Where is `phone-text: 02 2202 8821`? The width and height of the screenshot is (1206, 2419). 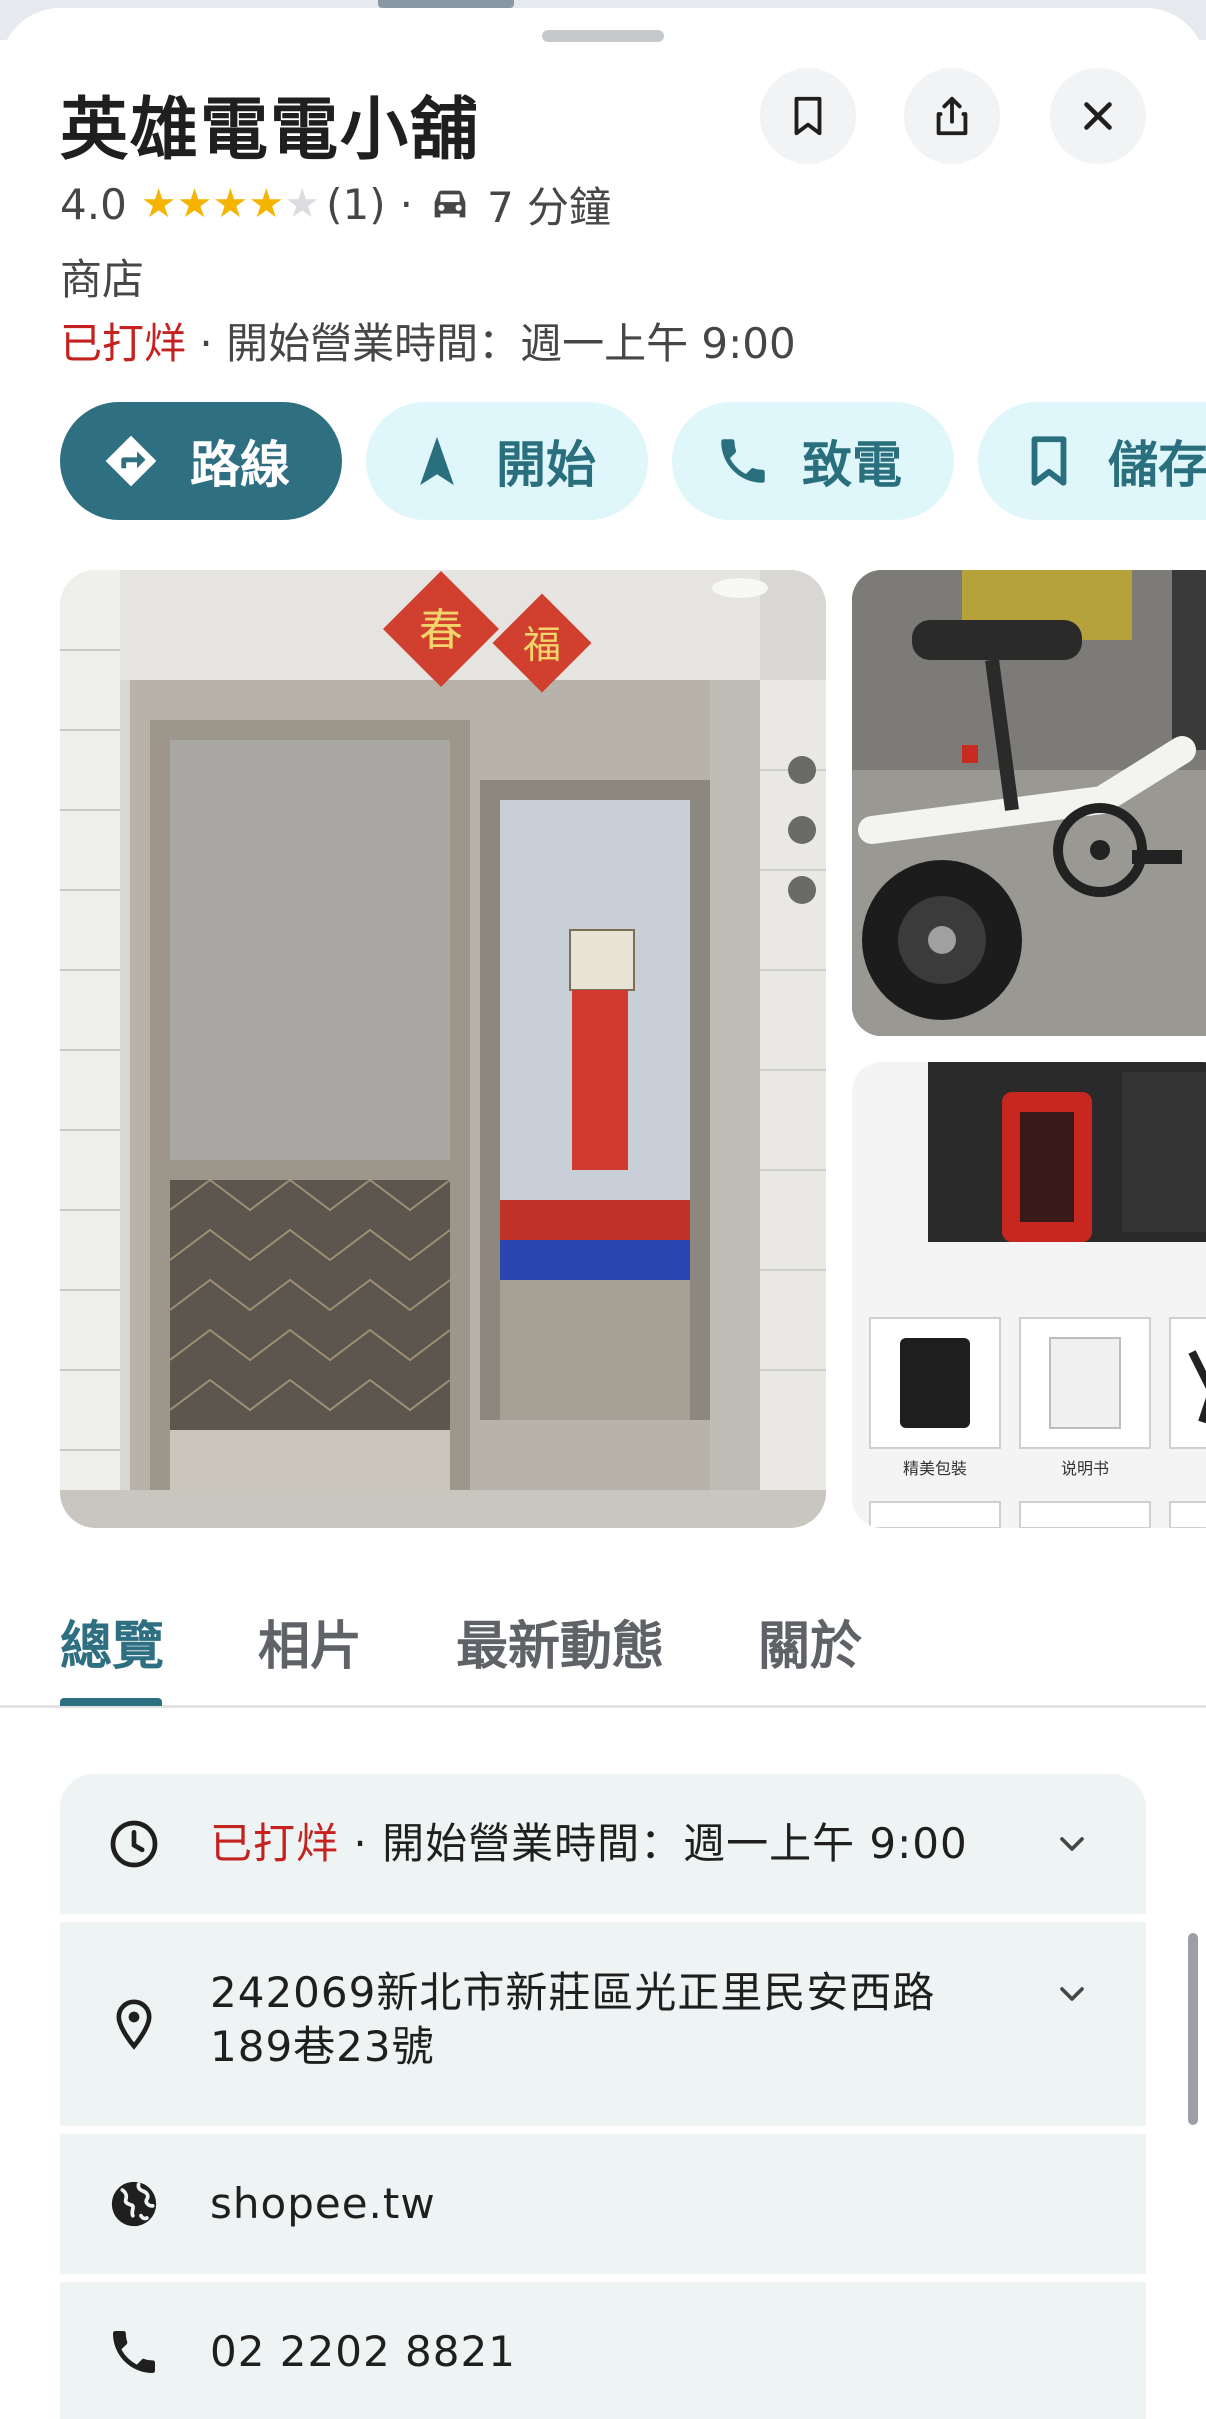
phone-text: 02 2202 8821 is located at coordinates (363, 2351).